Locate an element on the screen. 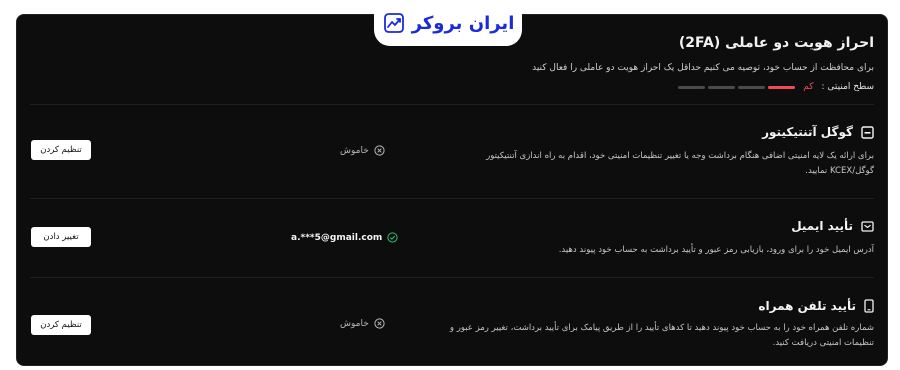 The image size is (900, 370). phone-title: تأیید تلفن همراه is located at coordinates (807, 306).